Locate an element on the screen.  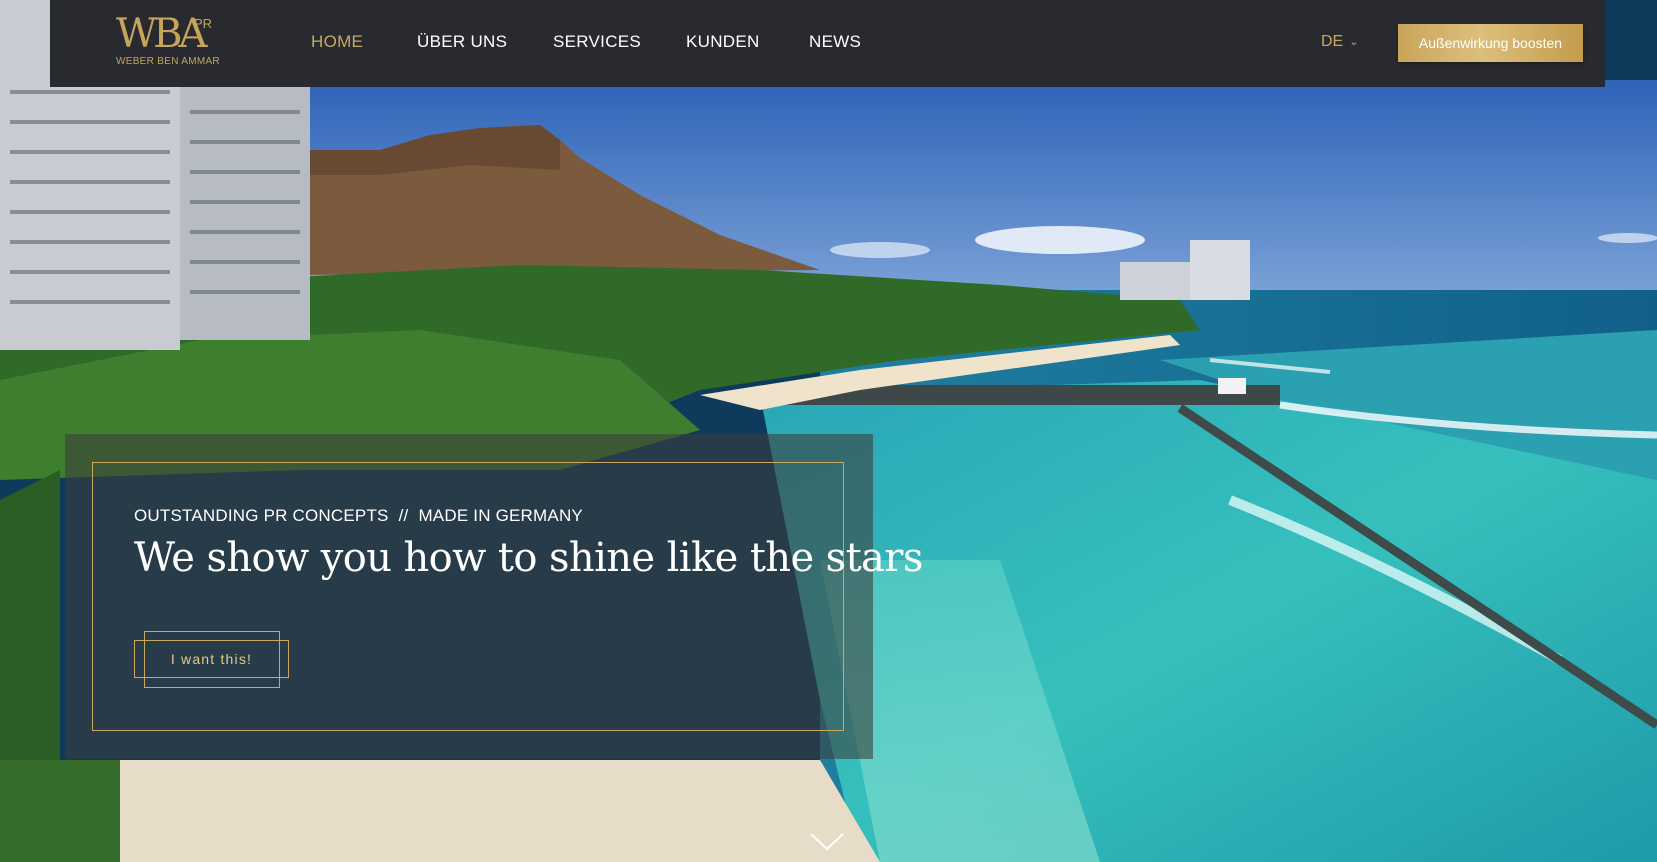
logo-superscript: PR is located at coordinates (203, 23).